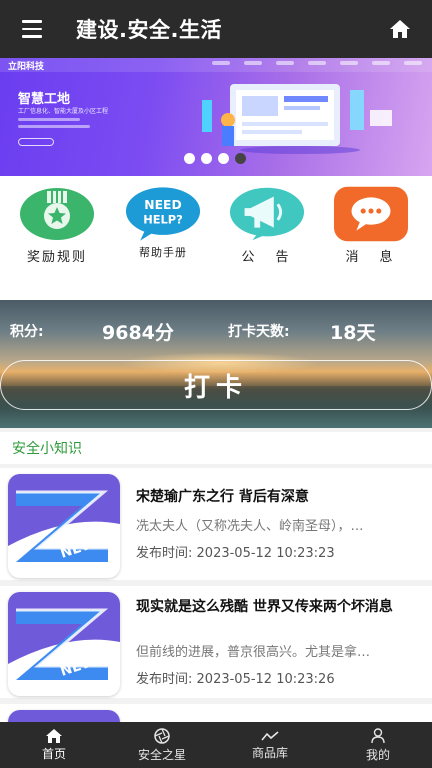 This screenshot has height=768, width=432. I want to click on news-time: 发布时间: 2023-05-12 10:23:26, so click(235, 677).